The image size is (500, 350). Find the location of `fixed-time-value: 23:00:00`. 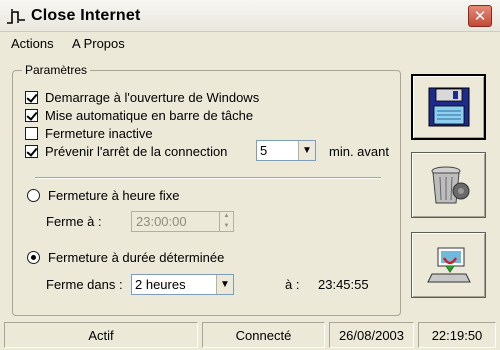

fixed-time-value: 23:00:00 is located at coordinates (161, 221).